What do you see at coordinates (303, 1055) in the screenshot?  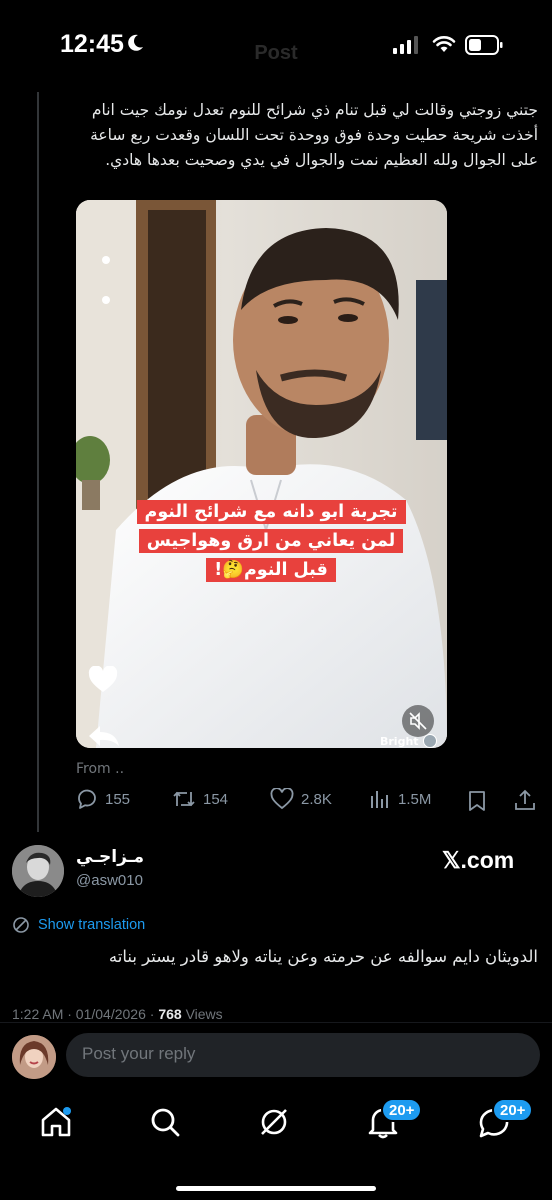 I see `reply-input: Post your reply` at bounding box center [303, 1055].